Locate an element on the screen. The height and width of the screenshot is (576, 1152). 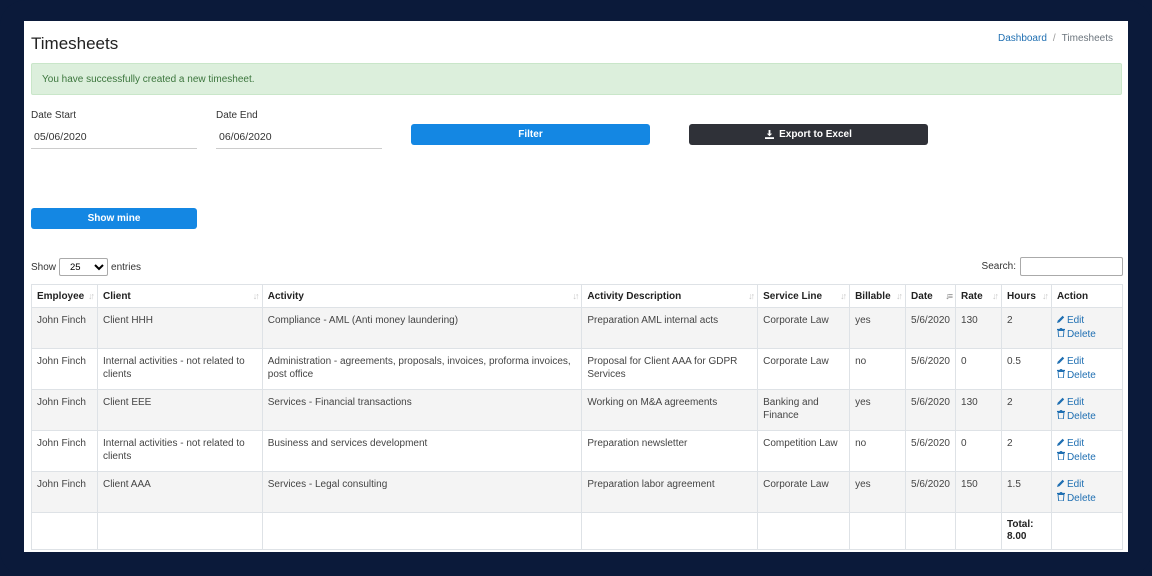
date-end-label: Date End is located at coordinates (237, 115).